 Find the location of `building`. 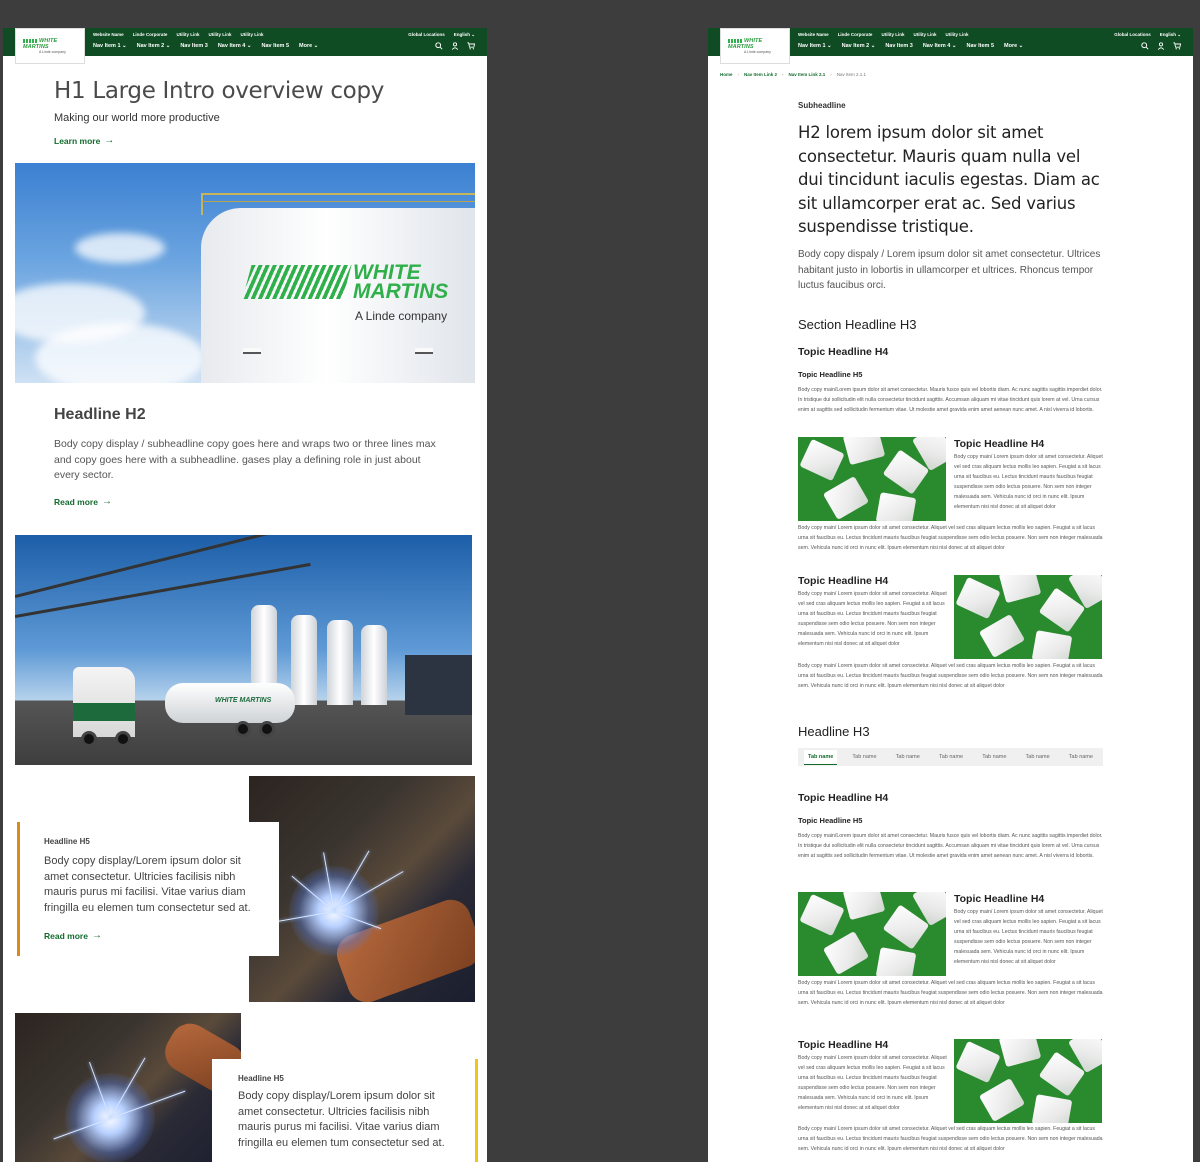

building is located at coordinates (438, 685).